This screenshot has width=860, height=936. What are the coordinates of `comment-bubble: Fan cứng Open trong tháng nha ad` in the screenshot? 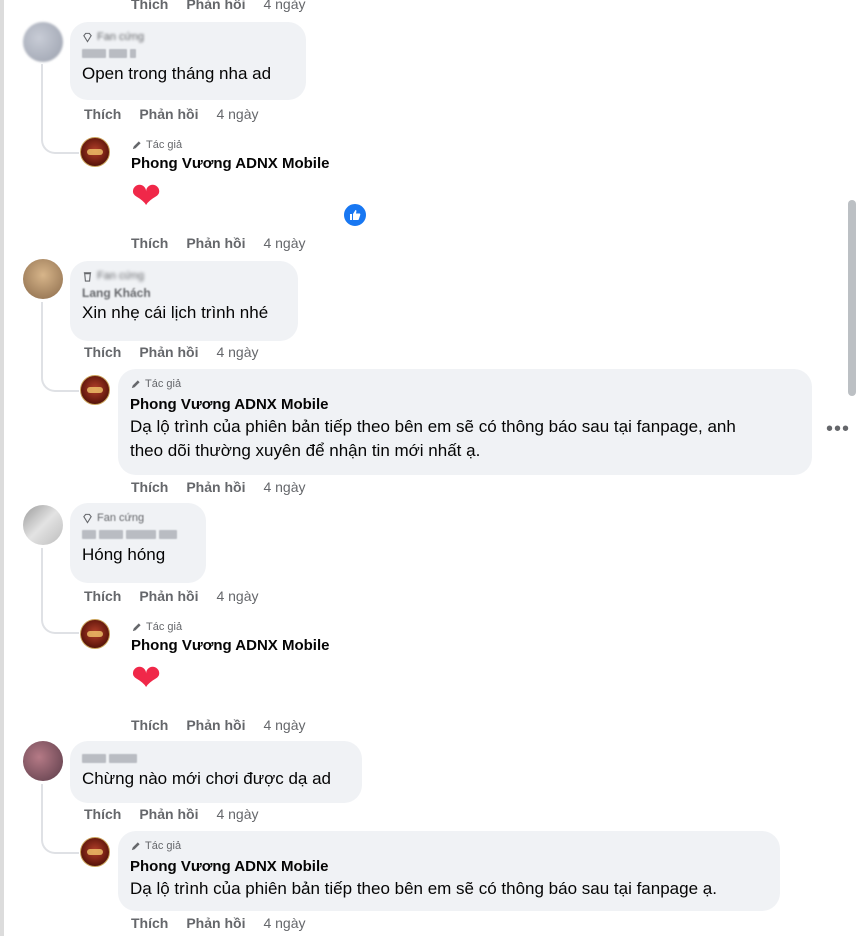 It's located at (188, 61).